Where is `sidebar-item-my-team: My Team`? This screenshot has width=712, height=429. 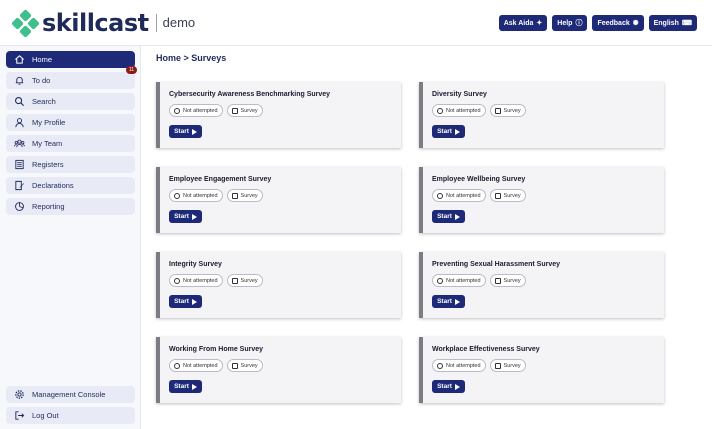
sidebar-item-my-team: My Team is located at coordinates (70, 143).